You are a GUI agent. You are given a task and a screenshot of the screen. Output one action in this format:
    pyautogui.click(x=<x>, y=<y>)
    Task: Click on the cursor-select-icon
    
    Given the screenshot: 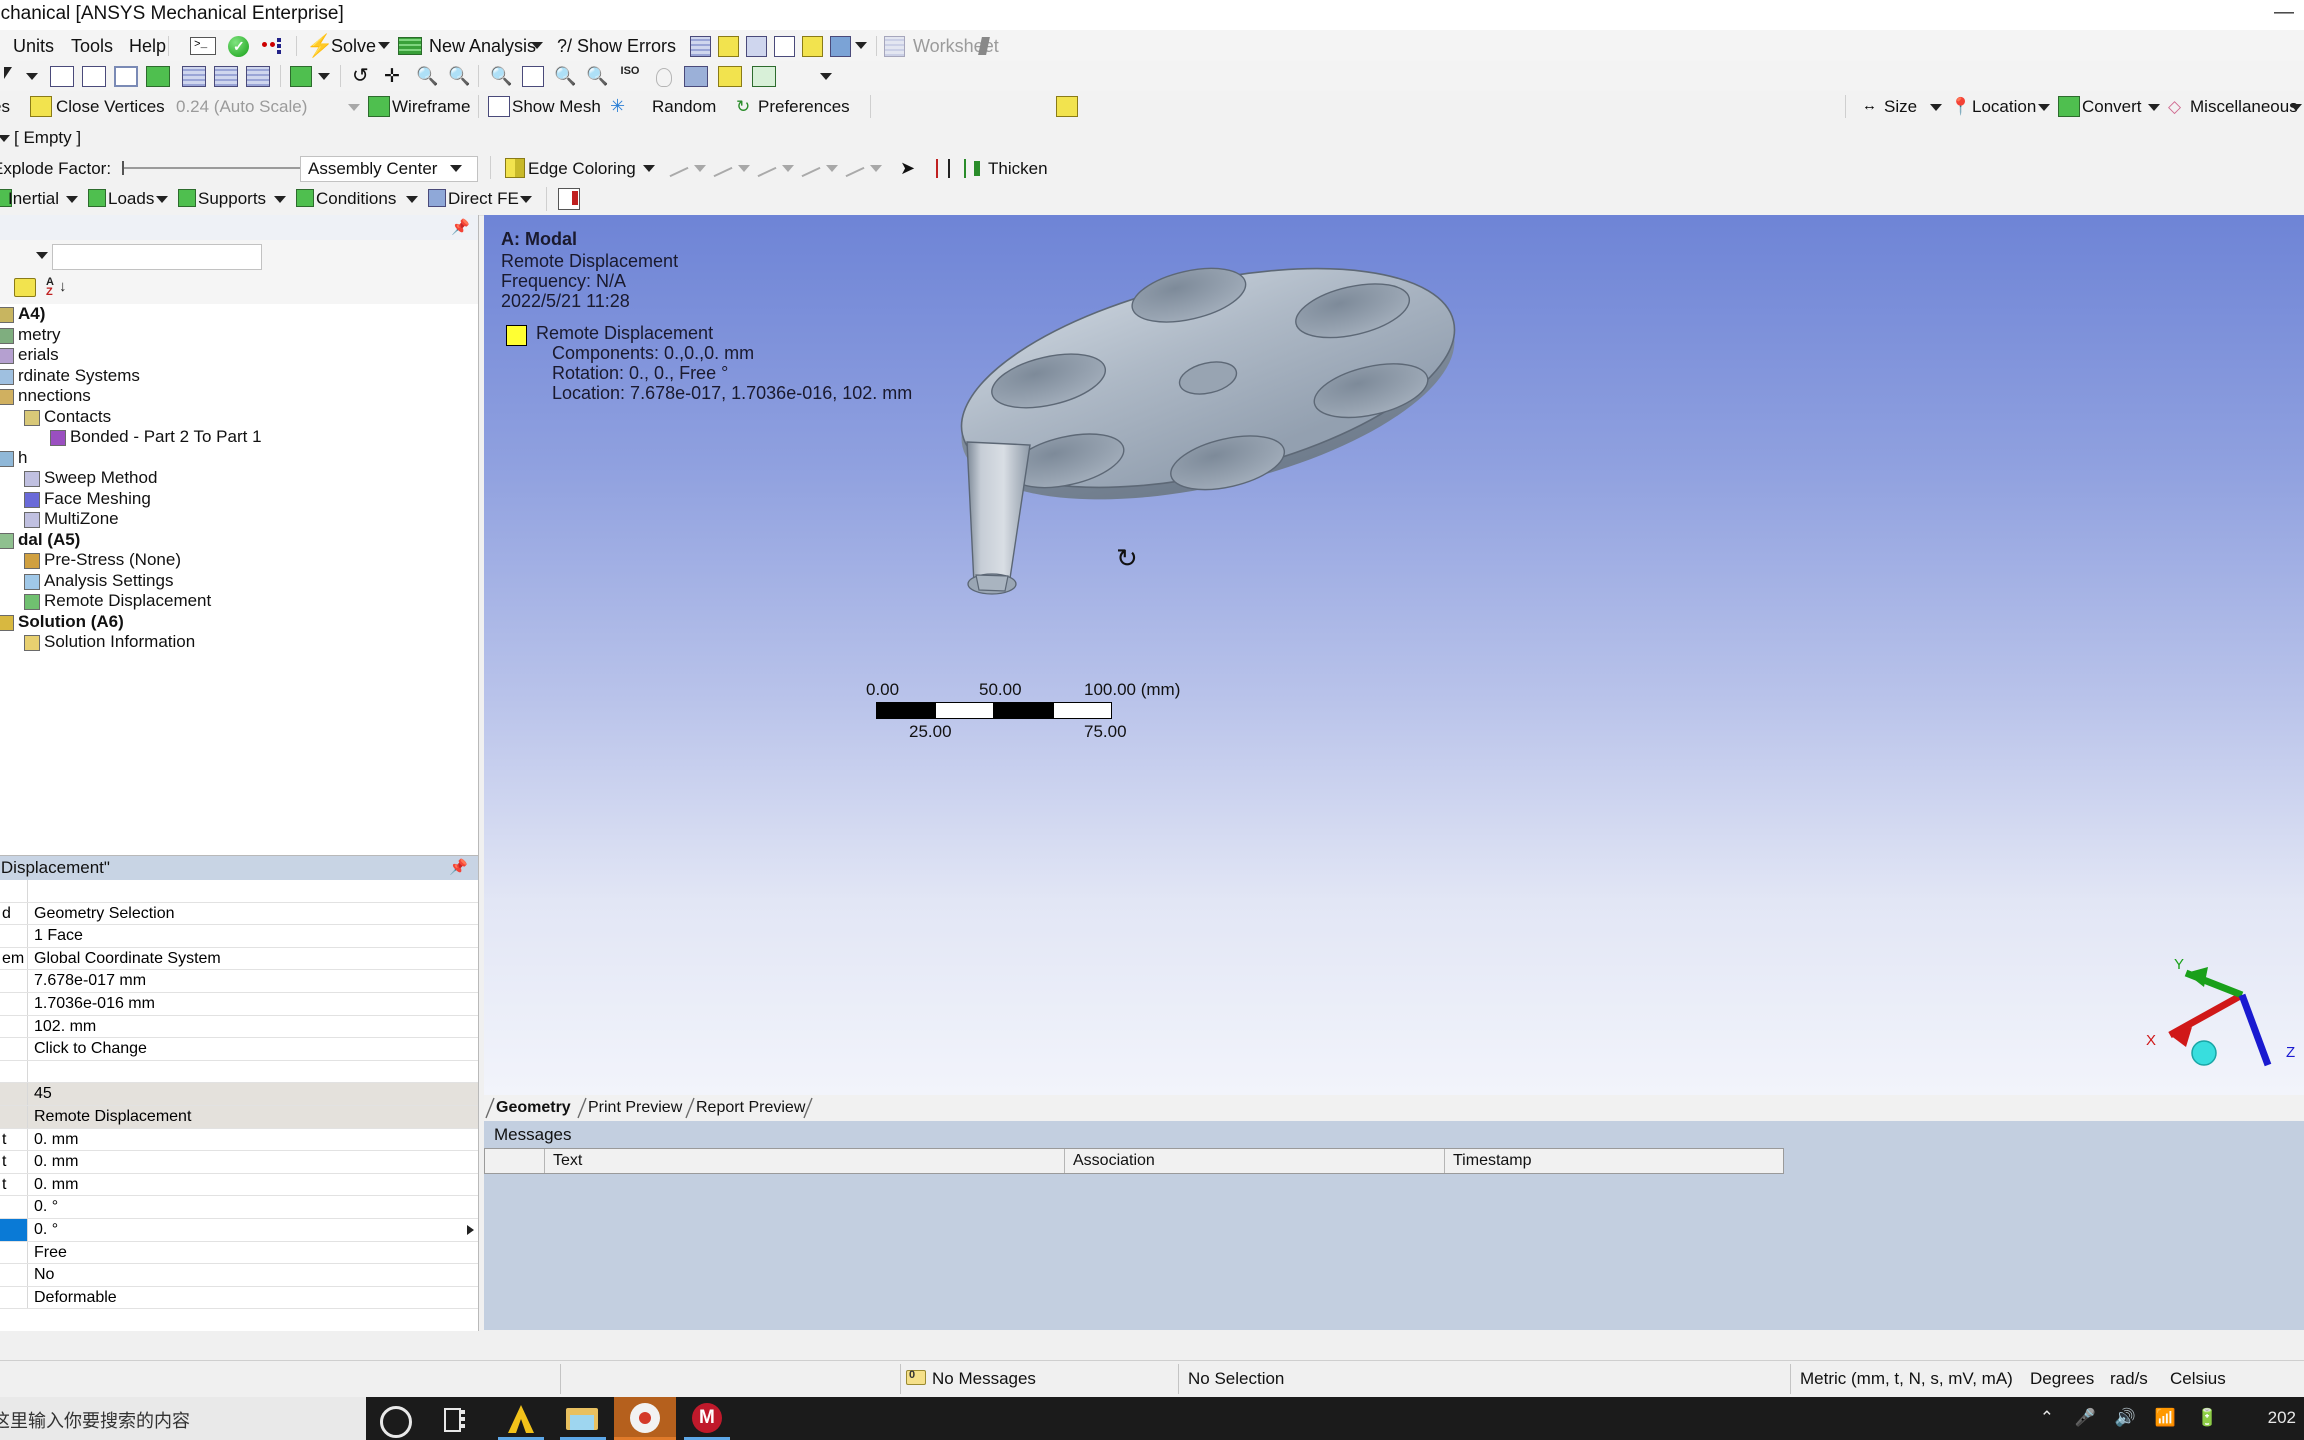 What is the action you would take?
    pyautogui.click(x=11, y=76)
    